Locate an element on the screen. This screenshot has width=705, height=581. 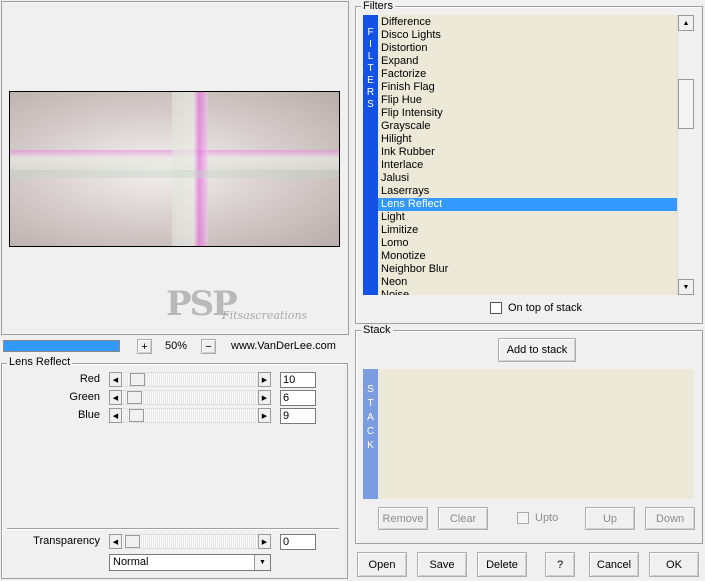
filter-list-item: Ink Rubber is located at coordinates (527, 152).